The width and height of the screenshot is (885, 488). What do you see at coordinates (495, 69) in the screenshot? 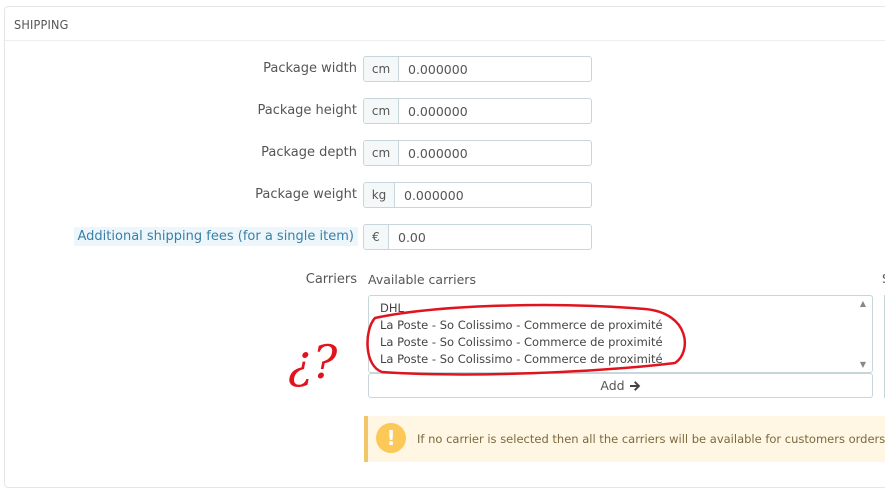
I see `package-width-input` at bounding box center [495, 69].